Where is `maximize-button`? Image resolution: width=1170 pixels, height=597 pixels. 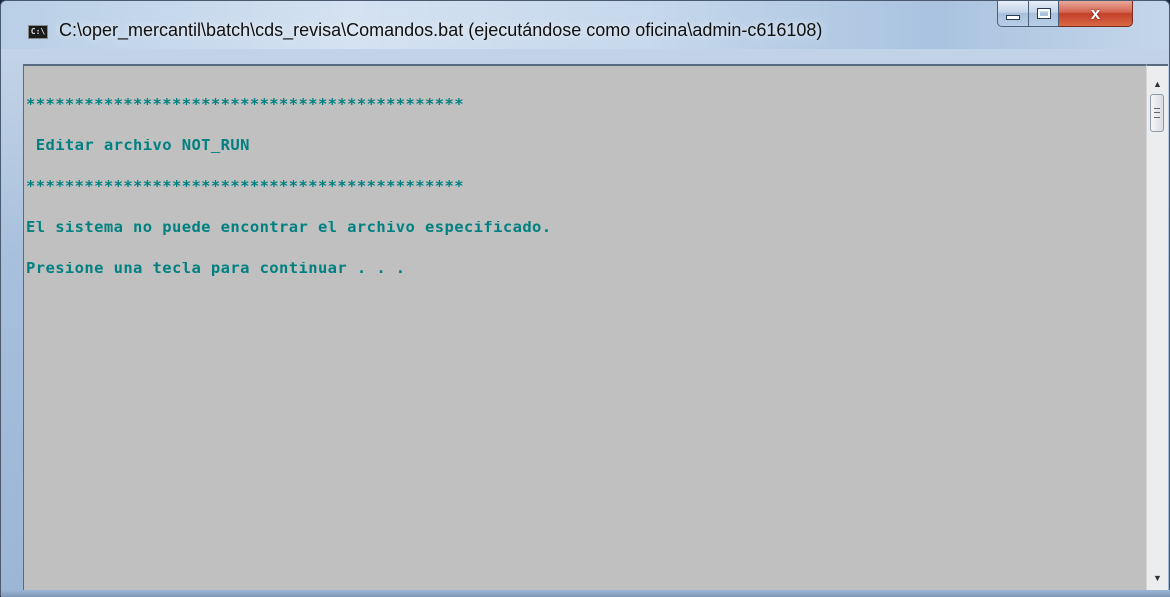
maximize-button is located at coordinates (1044, 14).